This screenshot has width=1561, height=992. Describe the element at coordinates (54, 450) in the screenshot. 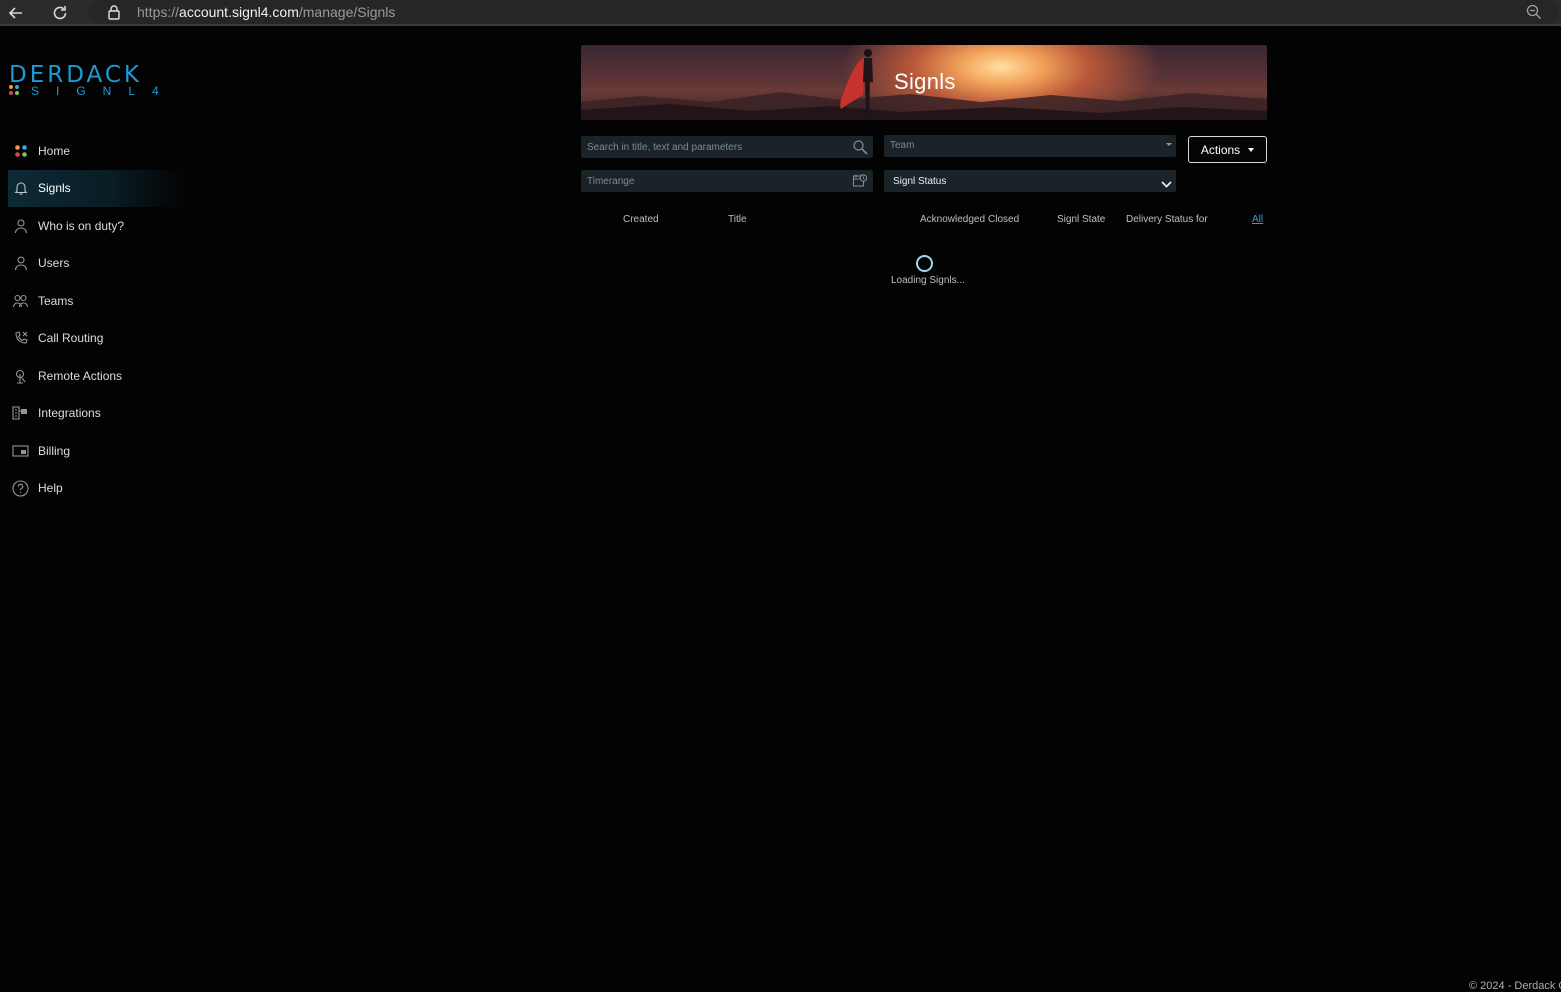

I see `sidebar-item-label: Billing` at that location.